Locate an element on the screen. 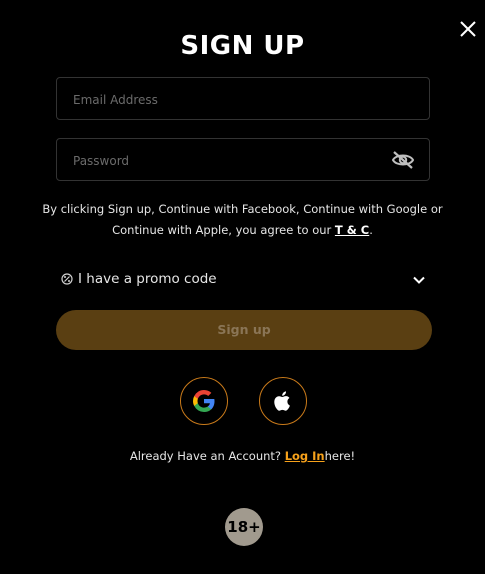 This screenshot has height=574, width=485. promo-icon is located at coordinates (67, 279).